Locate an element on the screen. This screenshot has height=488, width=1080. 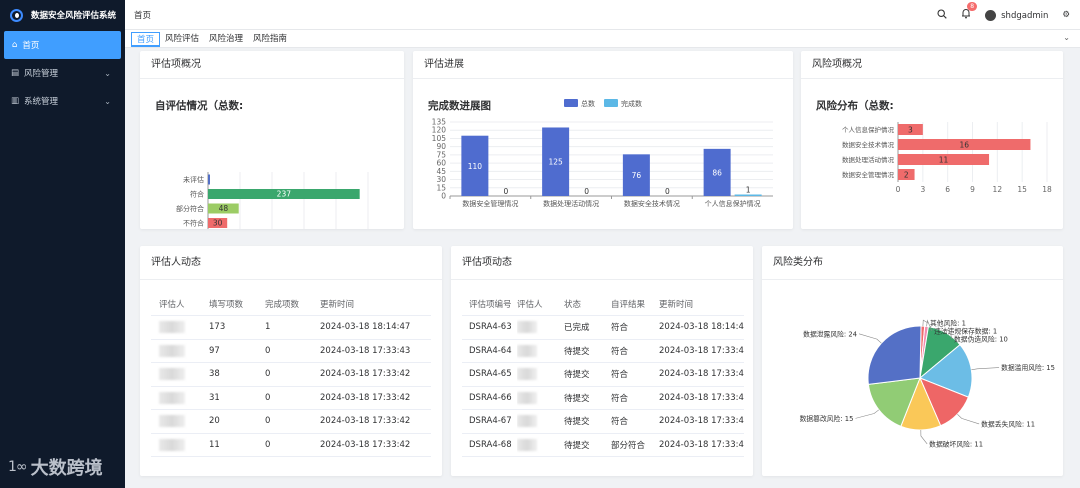
data-label: 1 is located at coordinates (748, 190).